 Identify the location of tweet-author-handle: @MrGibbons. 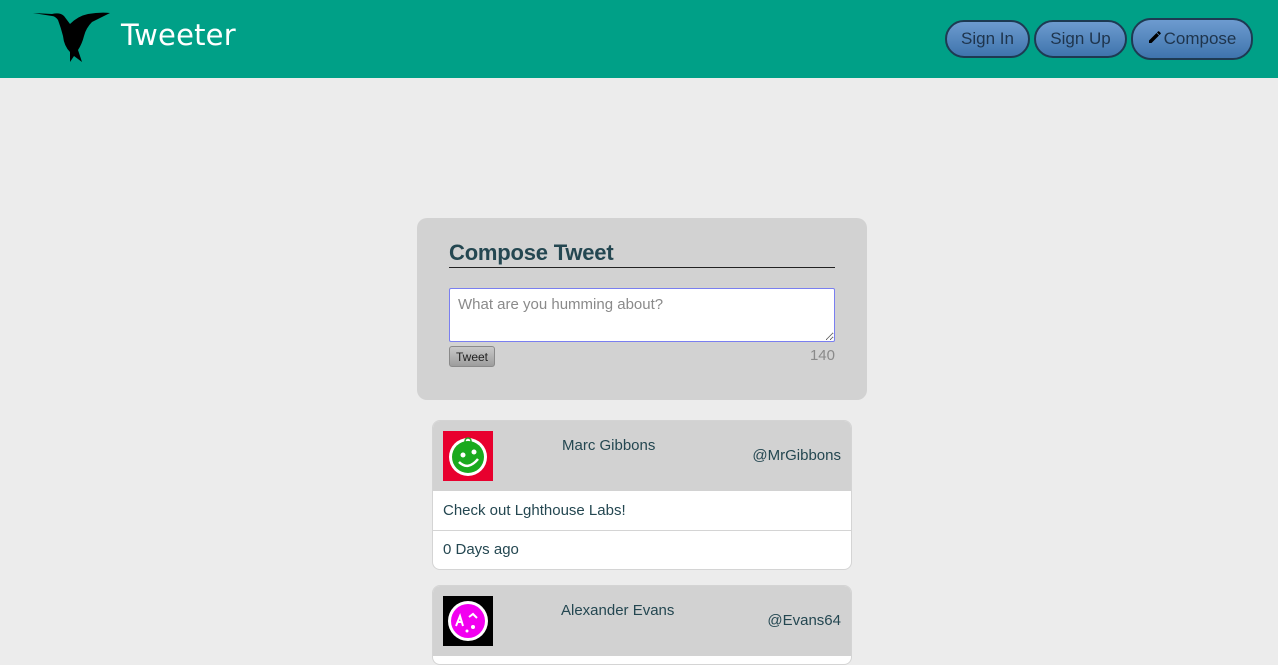
(796, 455).